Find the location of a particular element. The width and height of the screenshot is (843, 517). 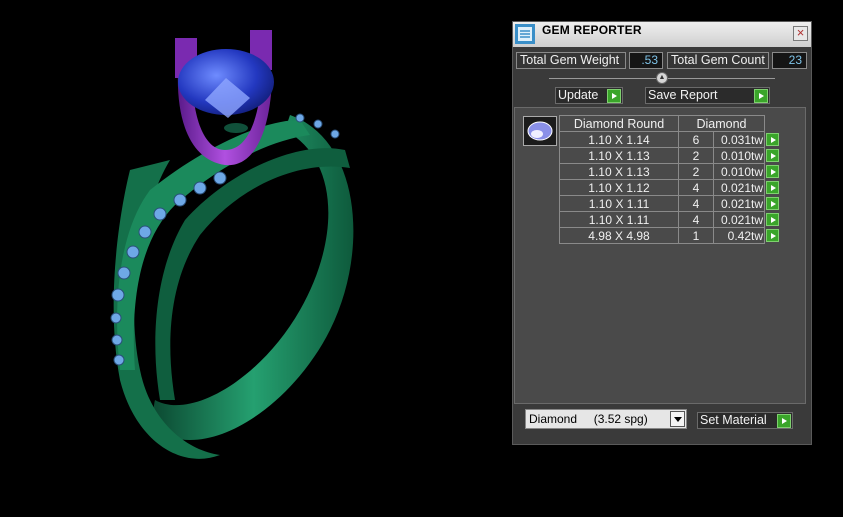

set-material-label: Set Material is located at coordinates (733, 420).